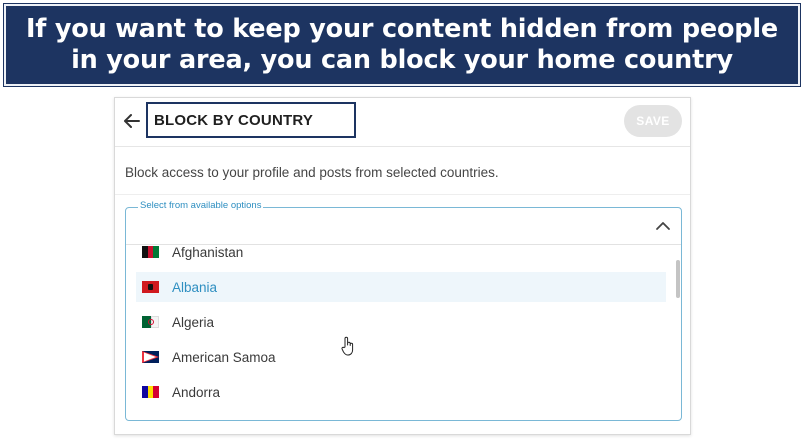  Describe the element at coordinates (401, 392) in the screenshot. I see `list-item-andorra: Andorra` at that location.